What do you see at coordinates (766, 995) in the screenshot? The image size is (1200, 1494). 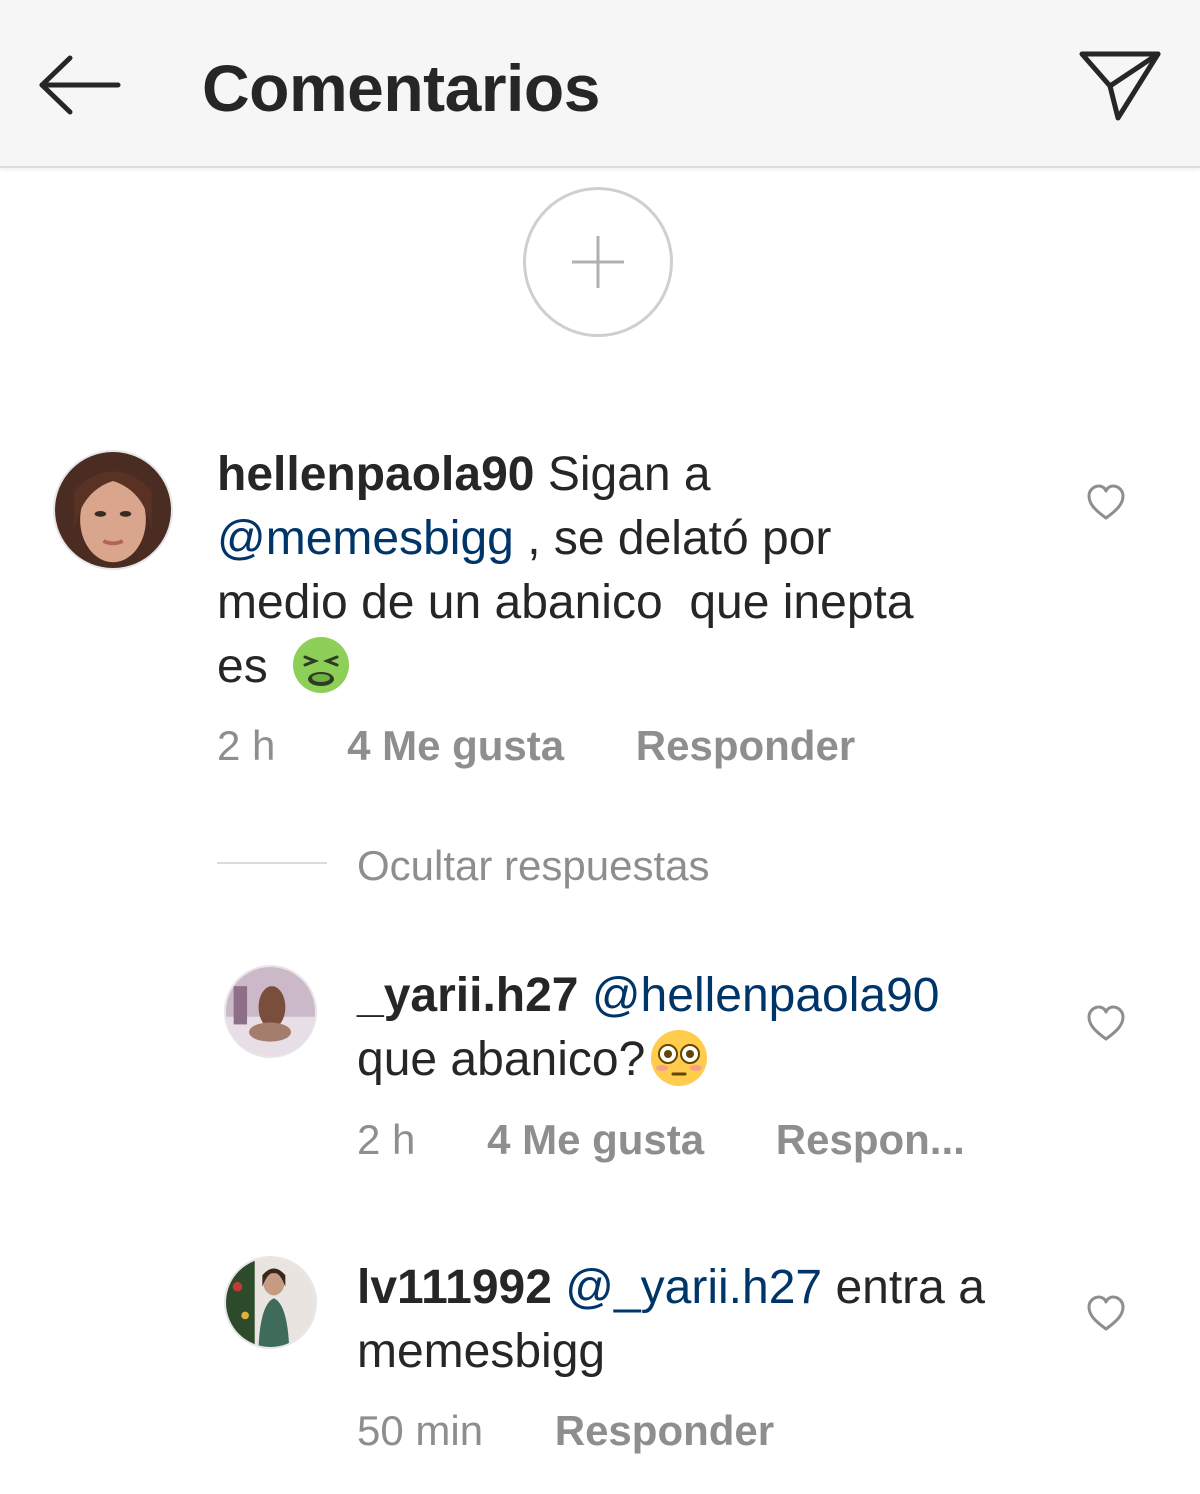 I see `mention-link: @hellenpaola90` at bounding box center [766, 995].